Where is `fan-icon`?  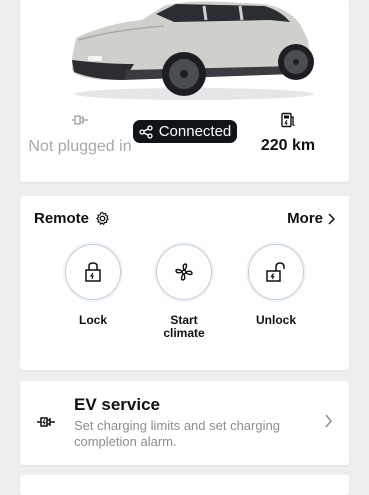 fan-icon is located at coordinates (184, 272).